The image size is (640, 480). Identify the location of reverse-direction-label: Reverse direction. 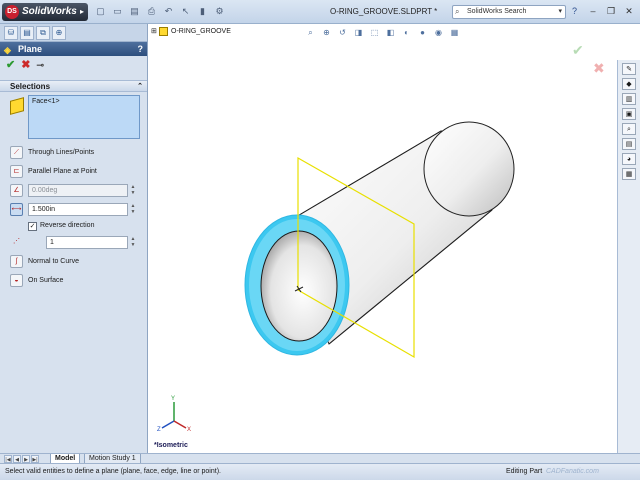
(67, 225).